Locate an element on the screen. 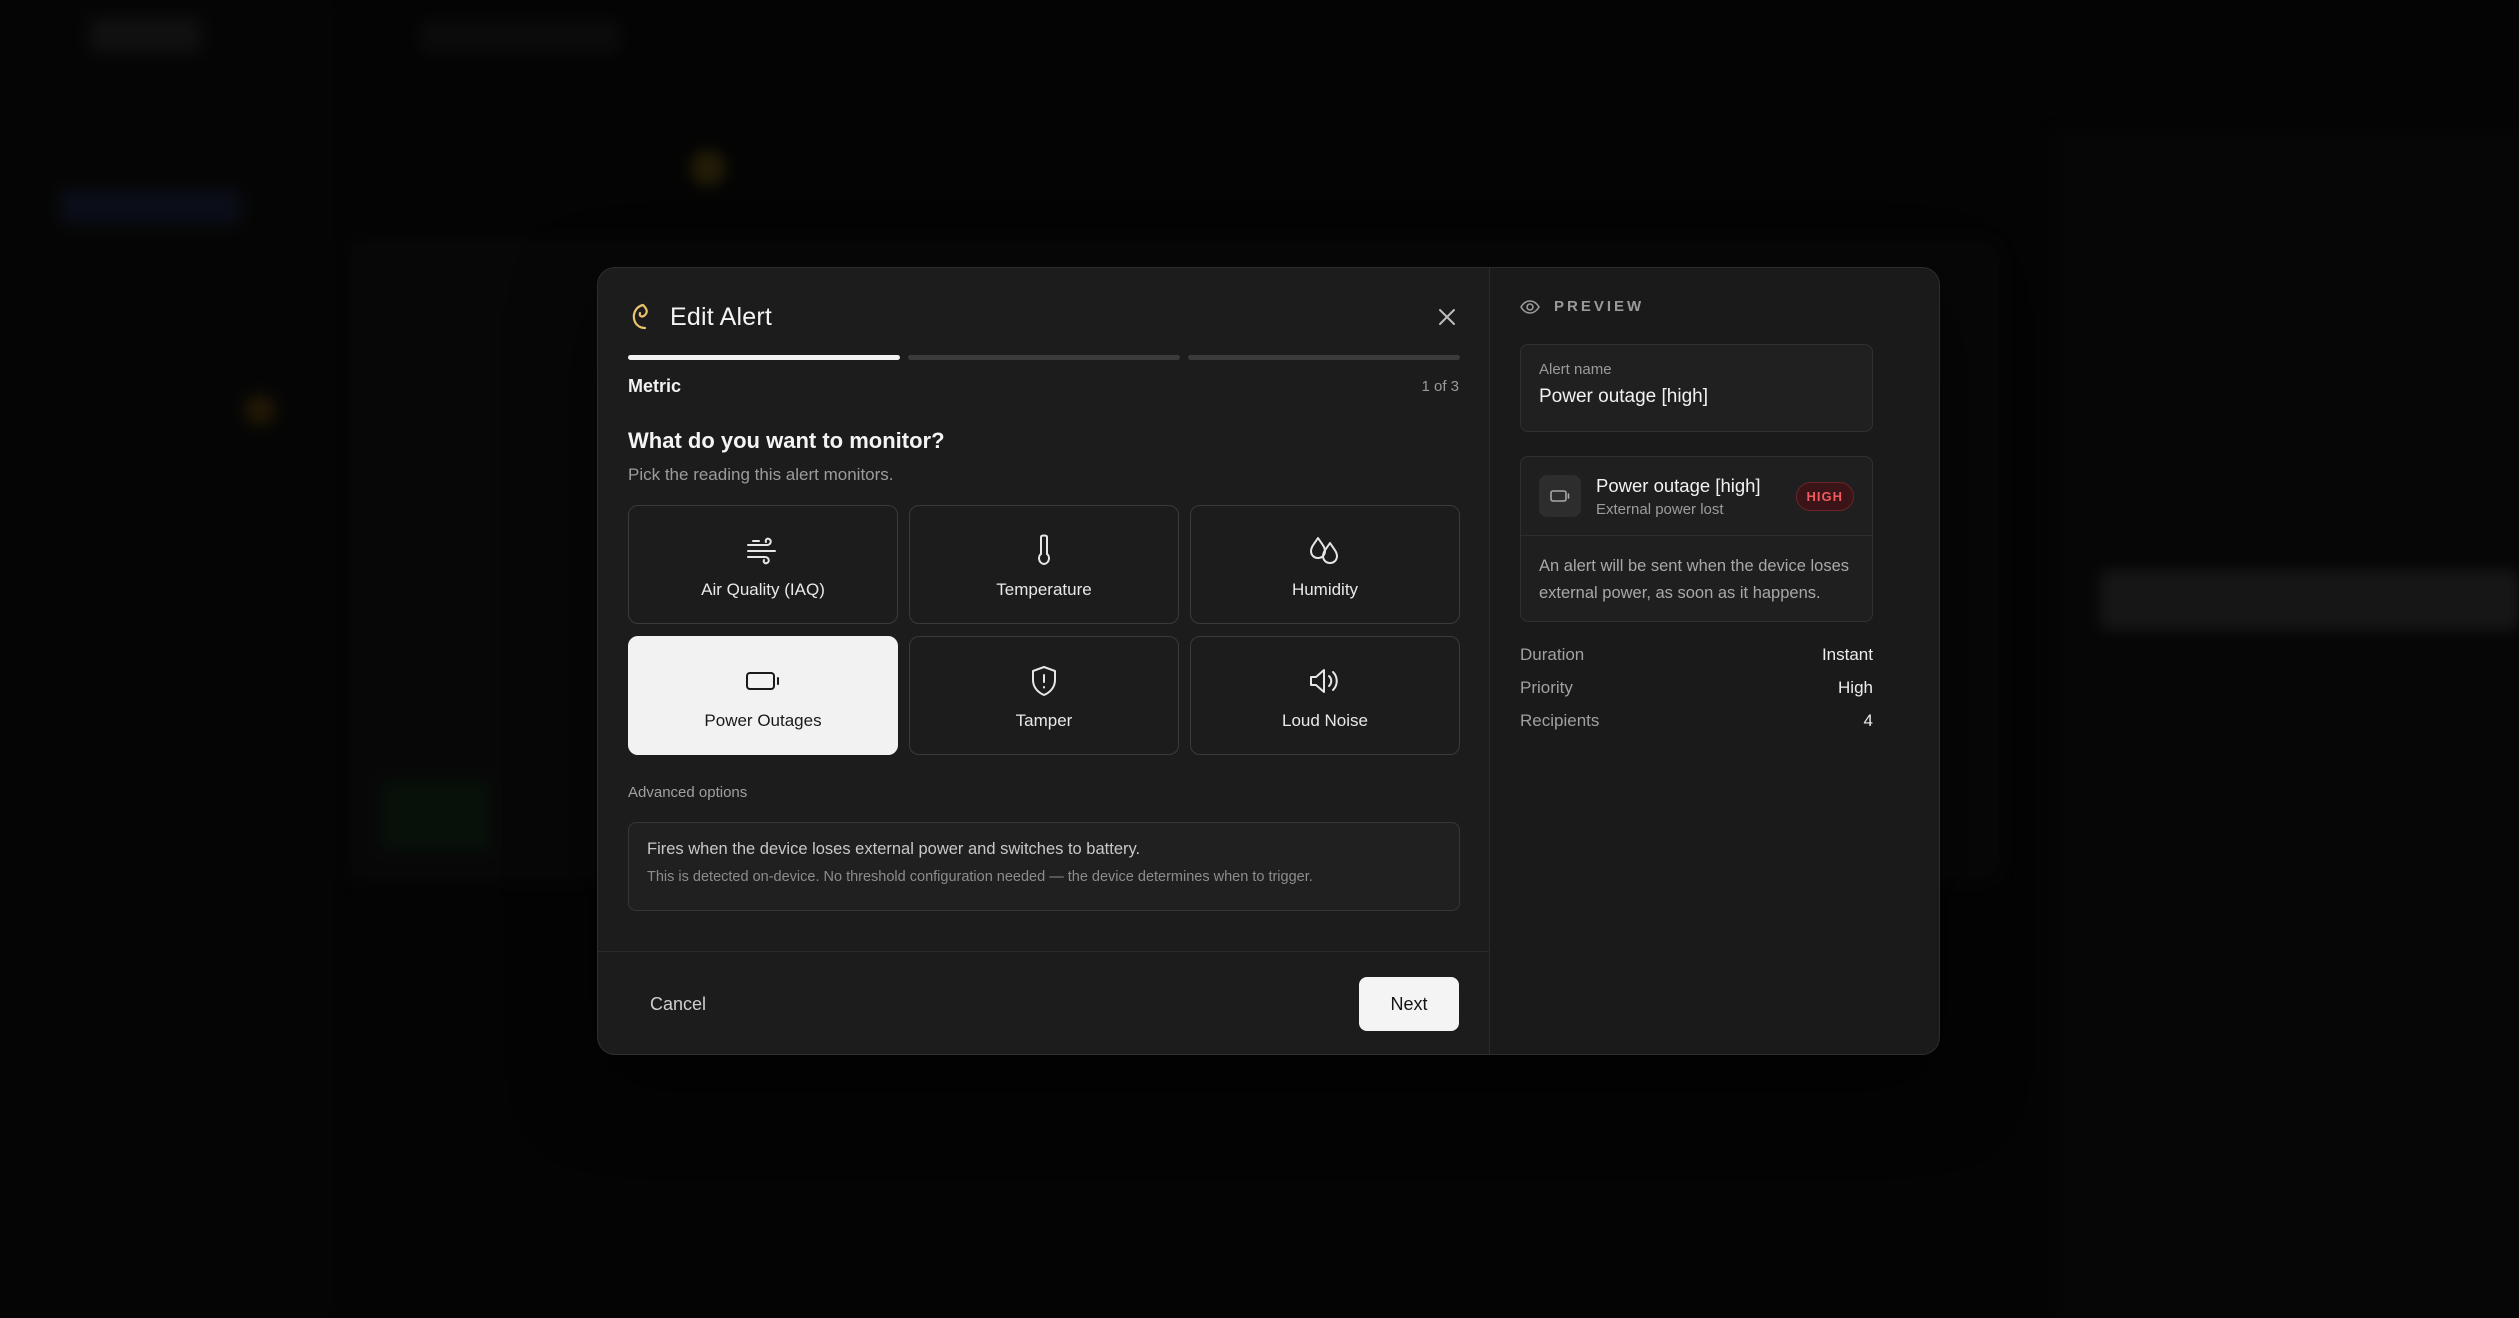 This screenshot has height=1318, width=2519. alert-name-label: Alert name is located at coordinates (1575, 369).